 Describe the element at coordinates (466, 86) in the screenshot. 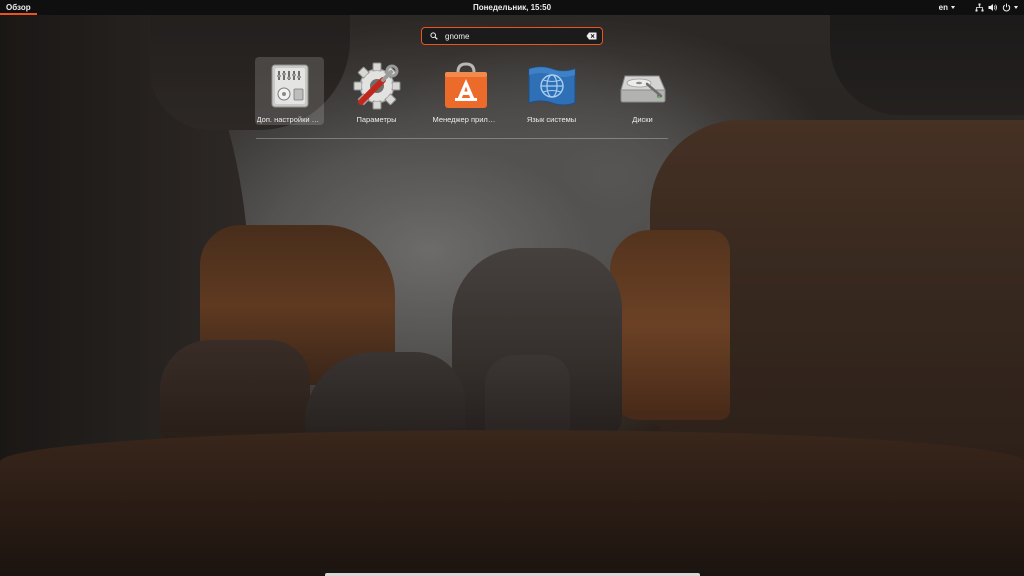

I see `software-center-icon` at that location.